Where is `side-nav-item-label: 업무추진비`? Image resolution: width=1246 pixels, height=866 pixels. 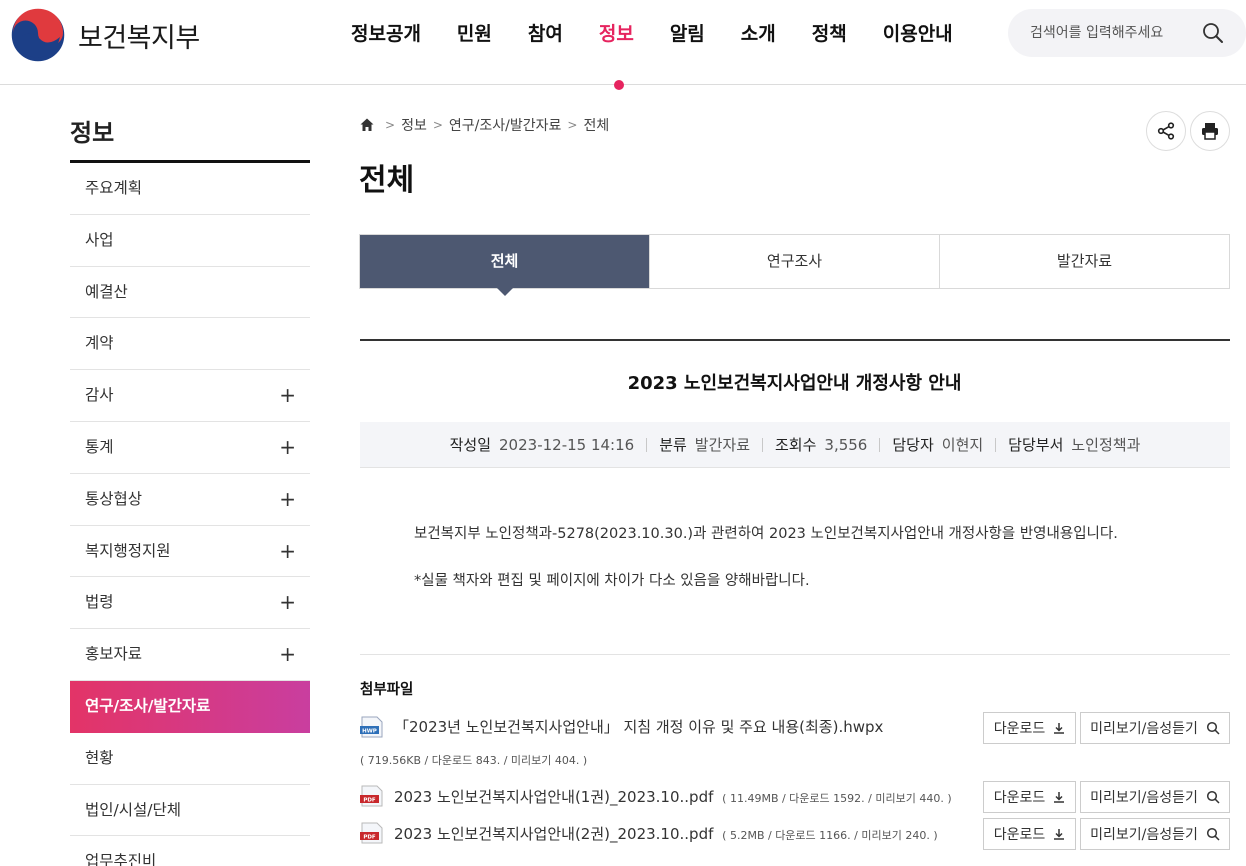 side-nav-item-label: 업무추진비 is located at coordinates (121, 859).